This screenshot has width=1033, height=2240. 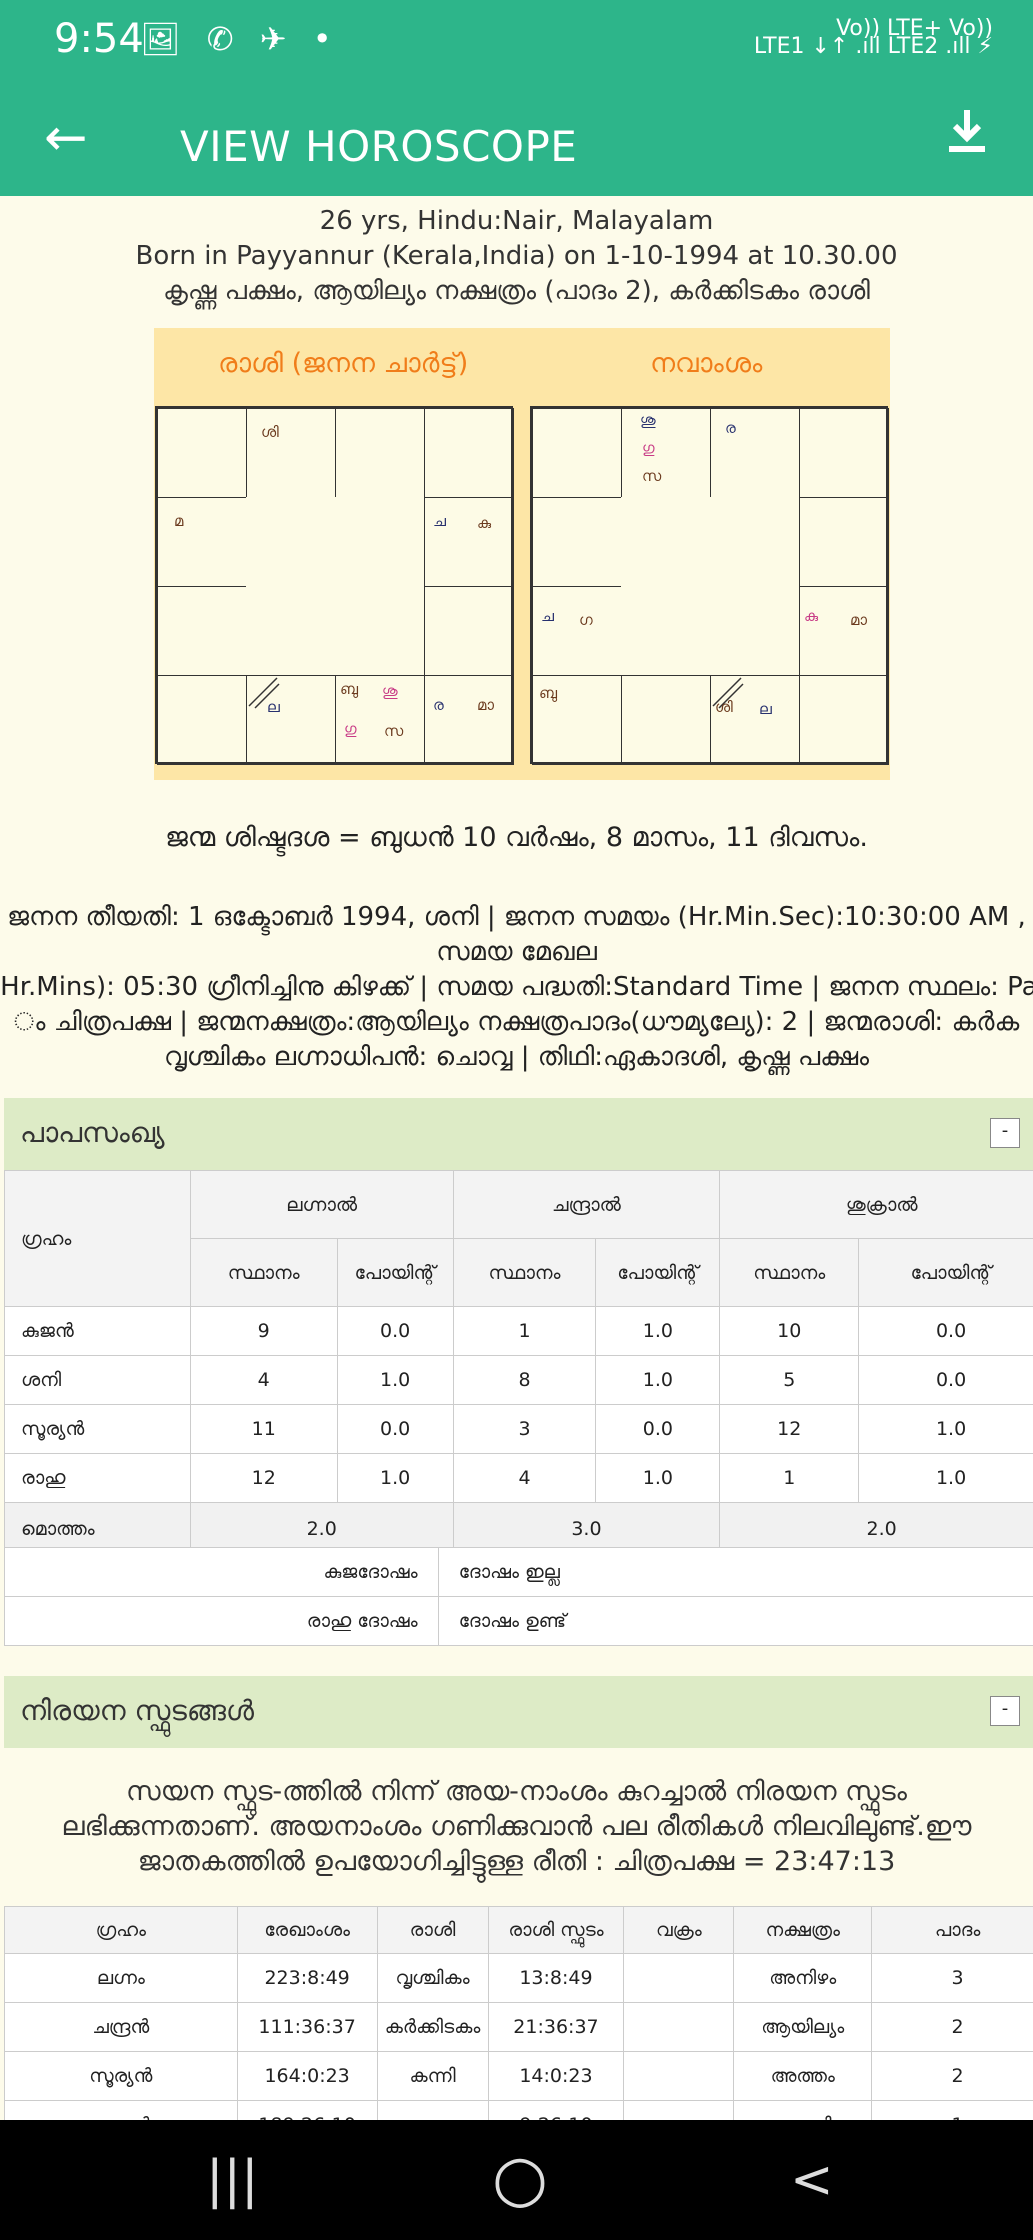 I want to click on table-row: ശനി 4 1.0 8 1.0 5 0.0, so click(x=518, y=1380).